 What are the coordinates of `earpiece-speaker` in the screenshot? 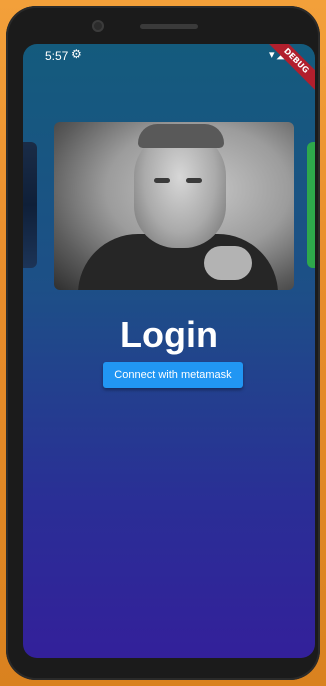 It's located at (169, 26).